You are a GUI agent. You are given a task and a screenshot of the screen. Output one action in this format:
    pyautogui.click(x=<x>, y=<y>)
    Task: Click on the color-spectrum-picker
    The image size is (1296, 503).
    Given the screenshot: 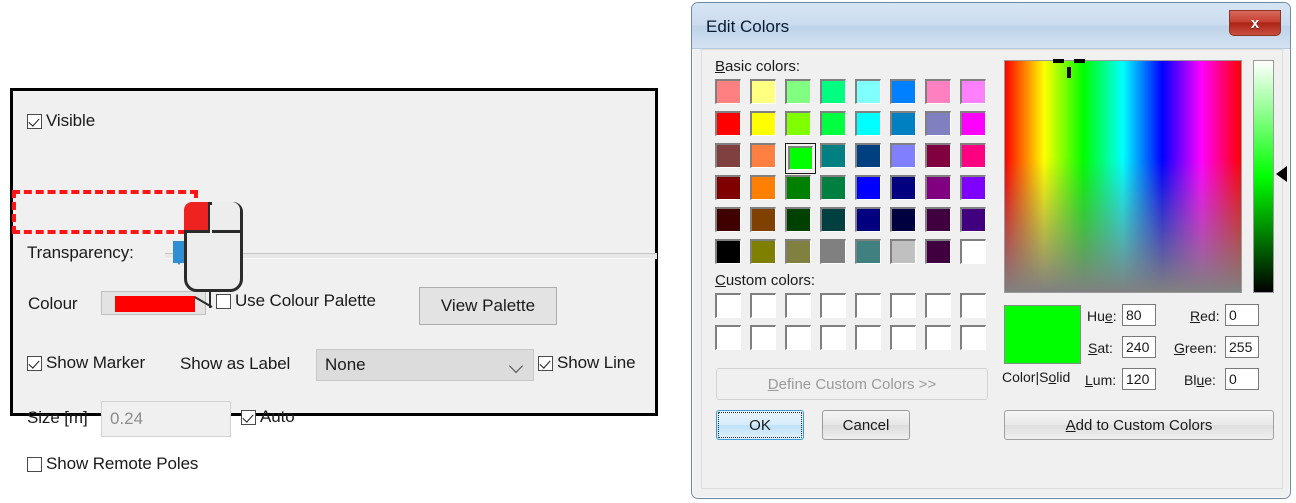 What is the action you would take?
    pyautogui.click(x=1123, y=176)
    